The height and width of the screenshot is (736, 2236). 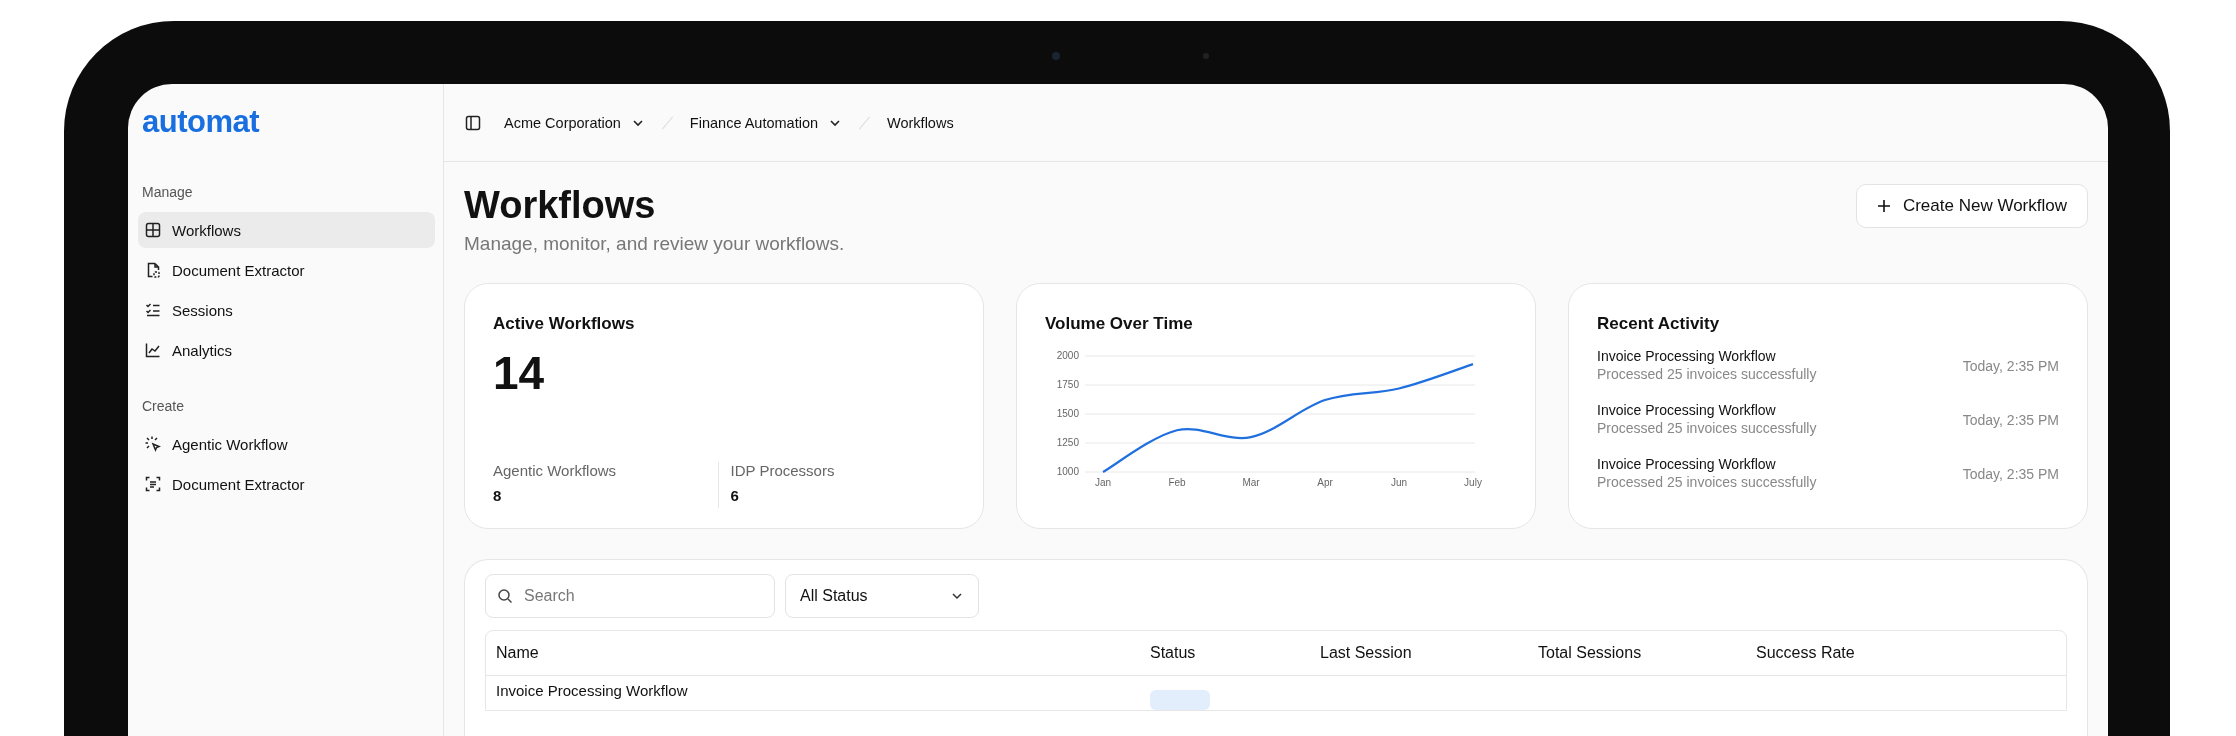 I want to click on camera-icon, so click(x=1131, y=56).